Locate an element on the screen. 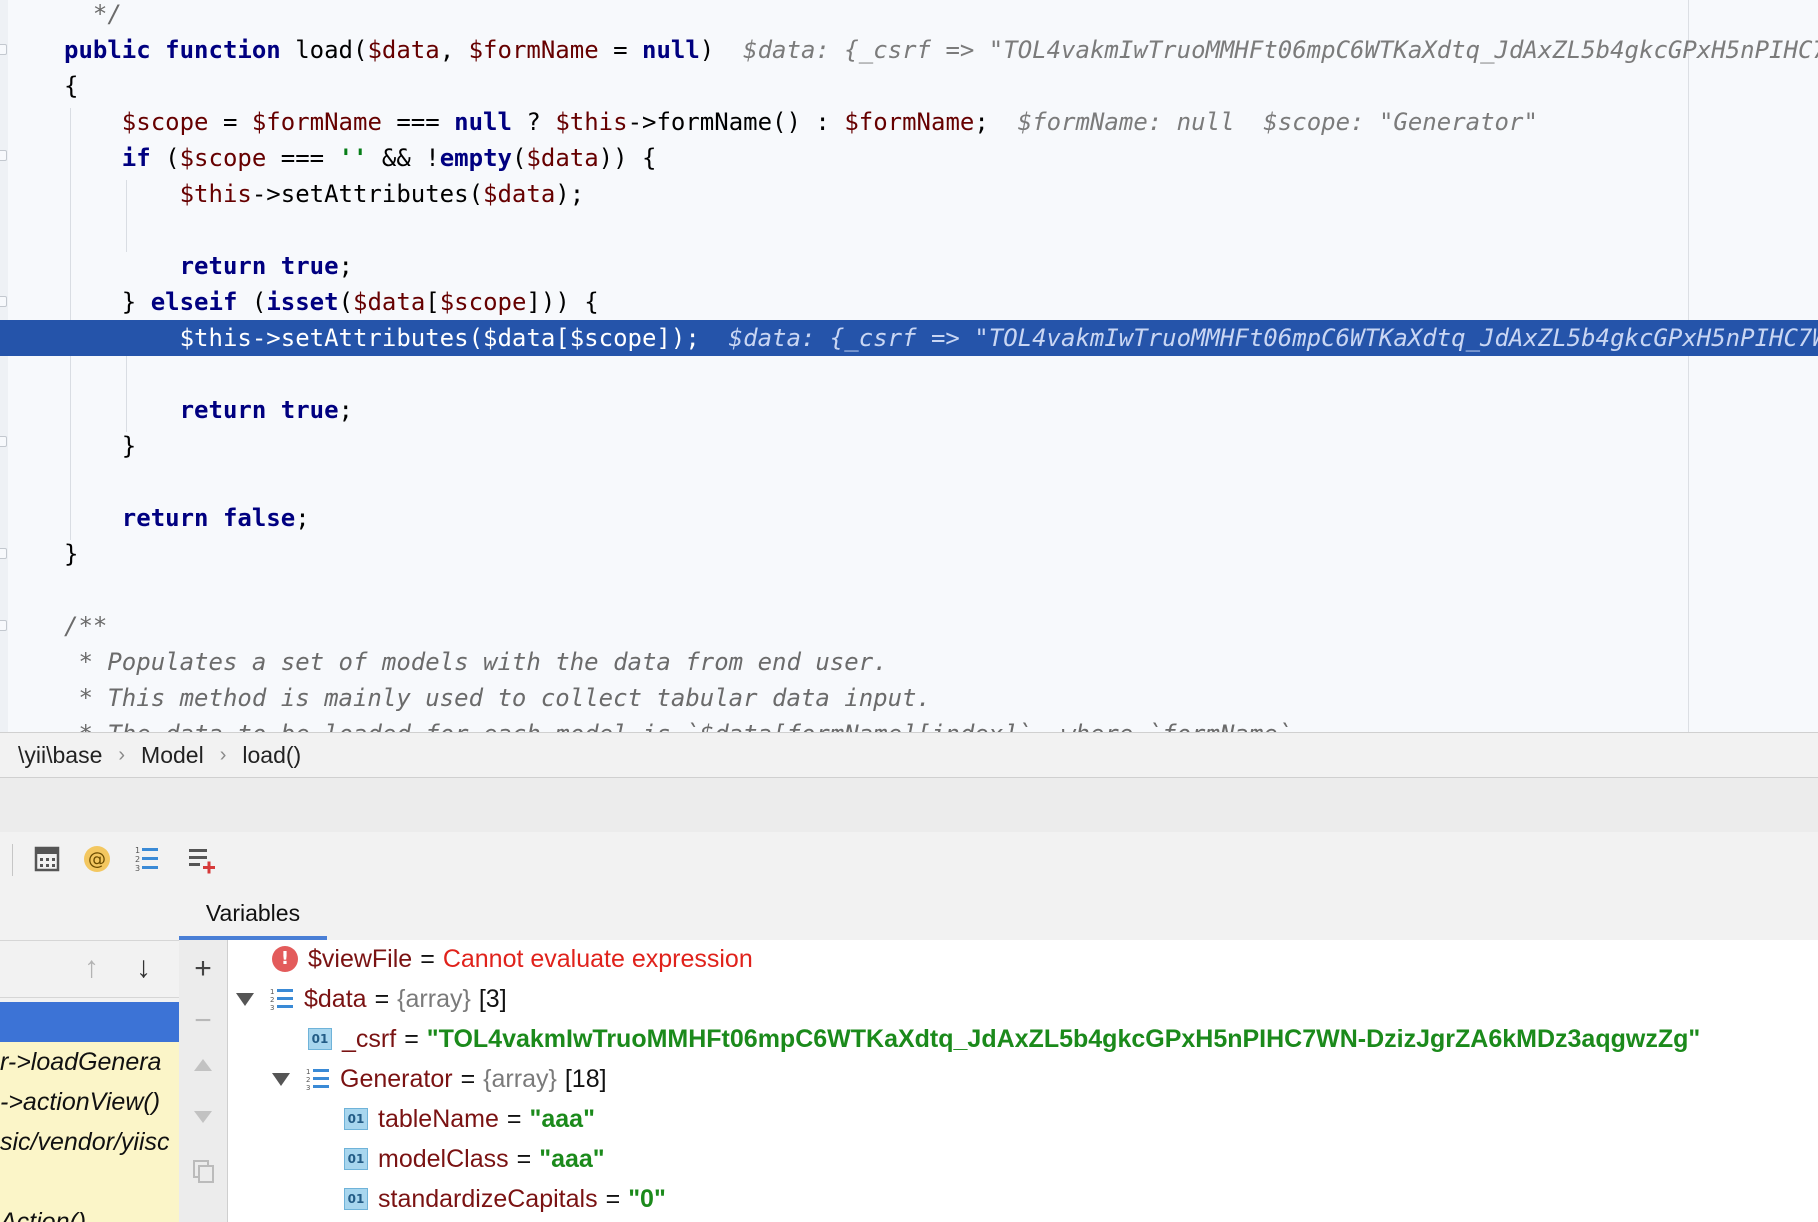  breadcrumb-class: Model is located at coordinates (172, 755).